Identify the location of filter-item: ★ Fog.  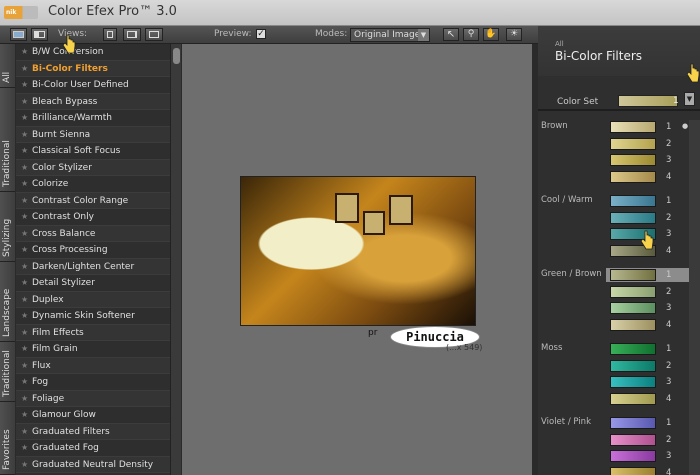
(93, 382).